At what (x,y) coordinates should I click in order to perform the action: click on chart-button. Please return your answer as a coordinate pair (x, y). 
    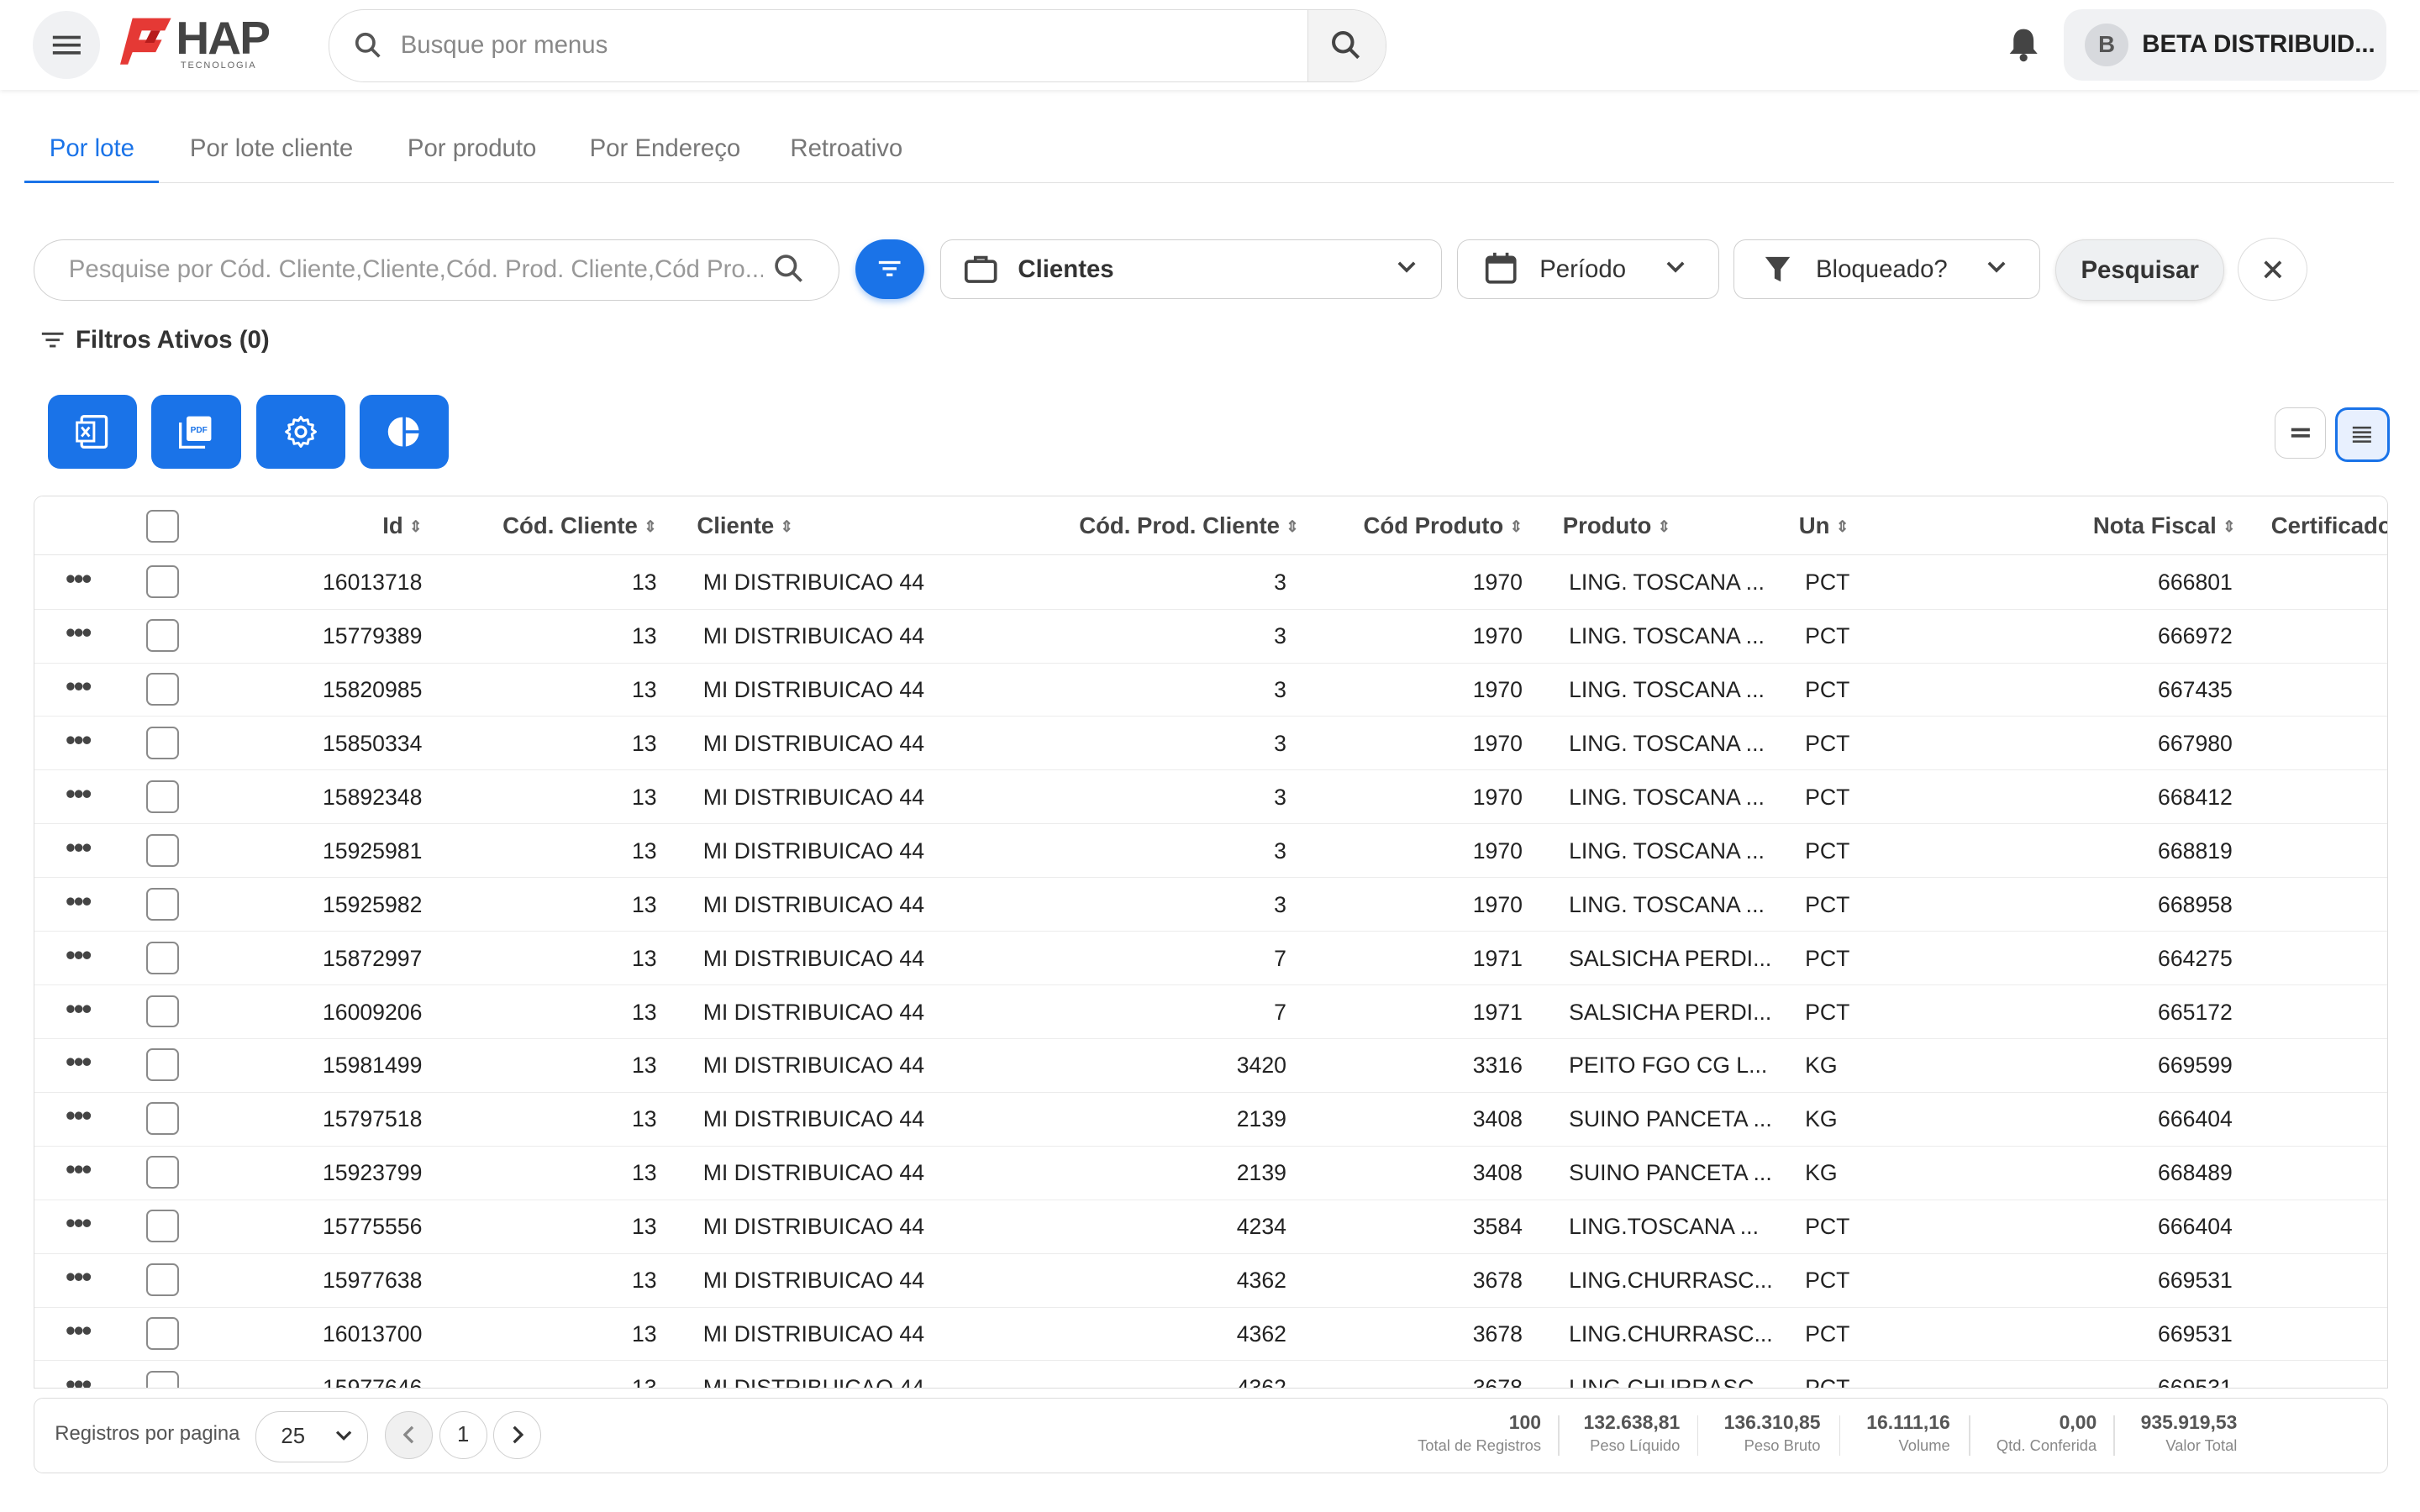
    Looking at the image, I should click on (405, 432).